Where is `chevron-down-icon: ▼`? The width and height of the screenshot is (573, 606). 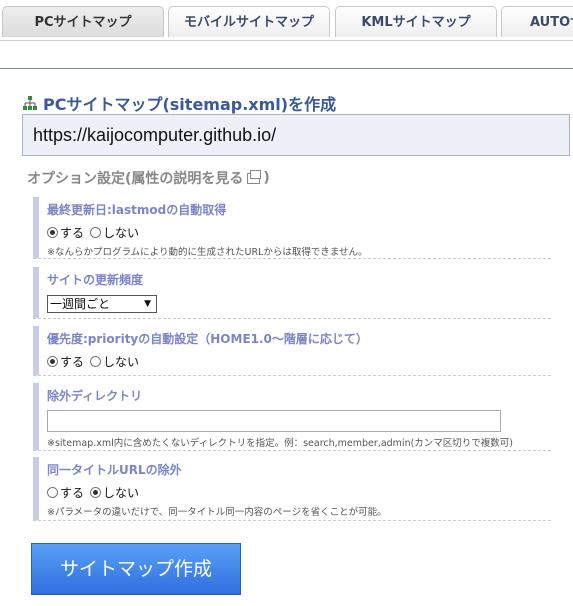
chevron-down-icon: ▼ is located at coordinates (147, 304).